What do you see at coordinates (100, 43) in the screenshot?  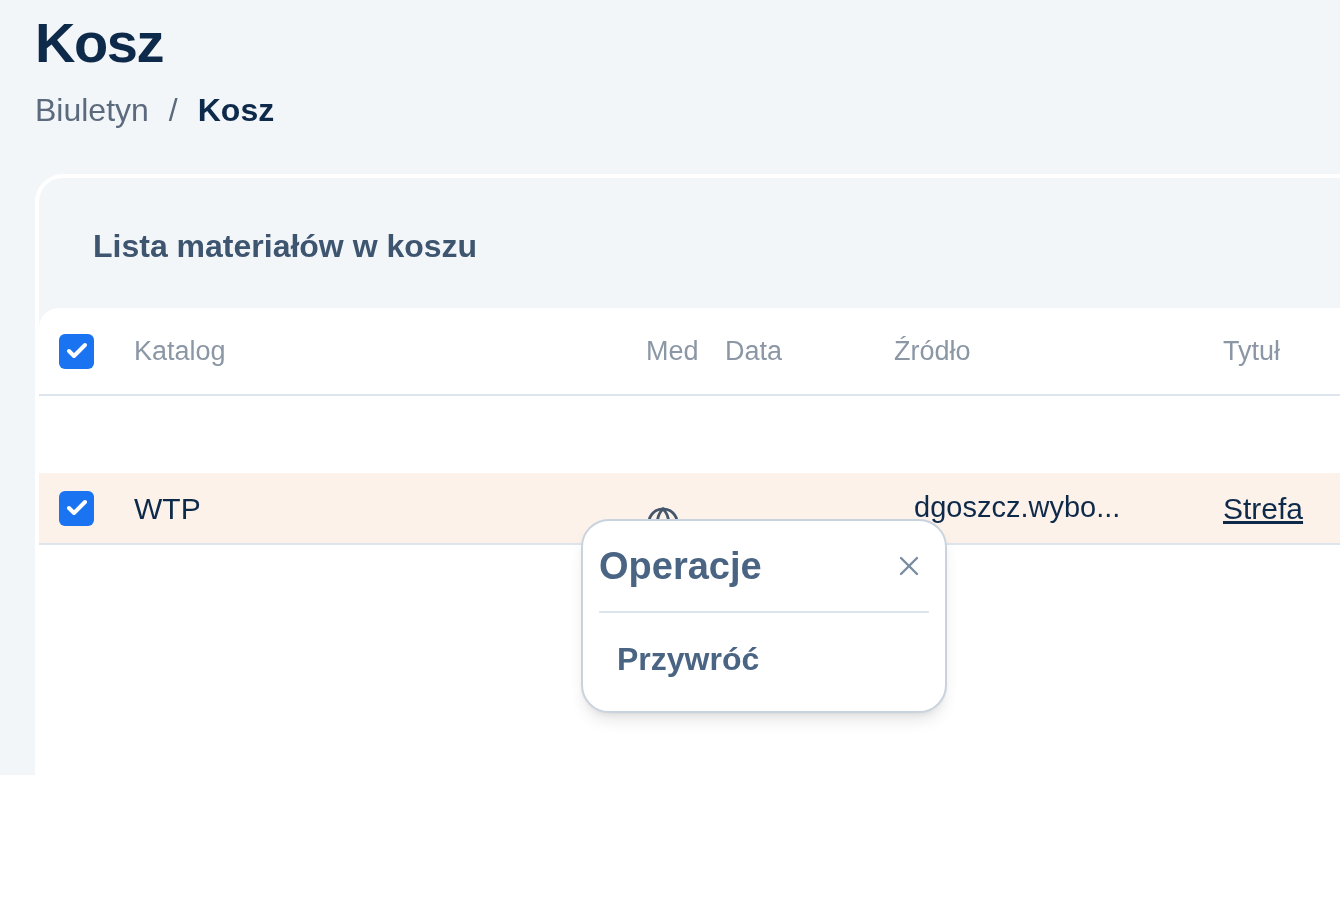 I see `page-title: Kosz` at bounding box center [100, 43].